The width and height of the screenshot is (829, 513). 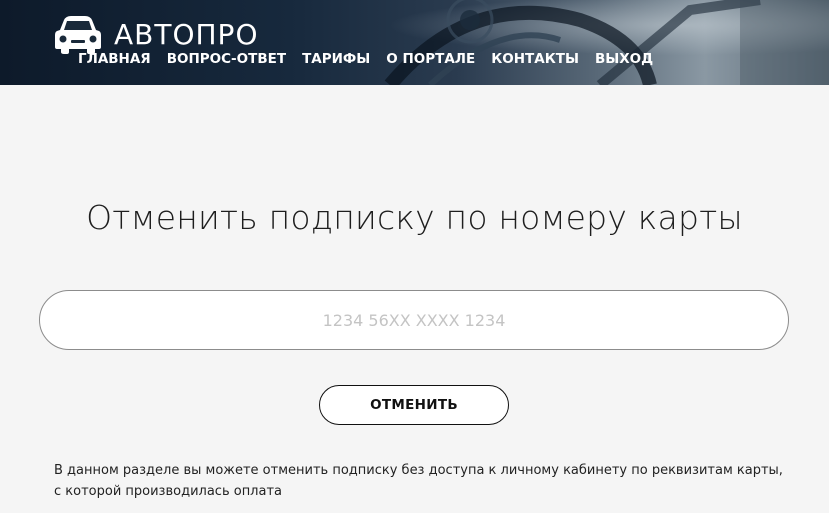 I want to click on card-number-input, so click(x=414, y=320).